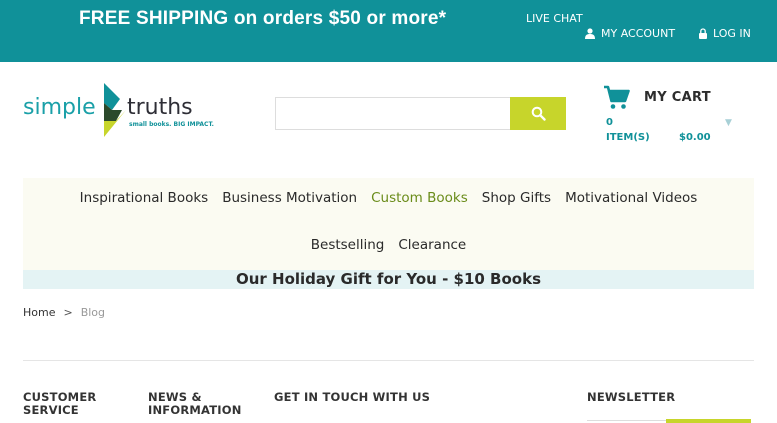  Describe the element at coordinates (554, 18) in the screenshot. I see `live-chat-link: LIVE CHAT` at that location.